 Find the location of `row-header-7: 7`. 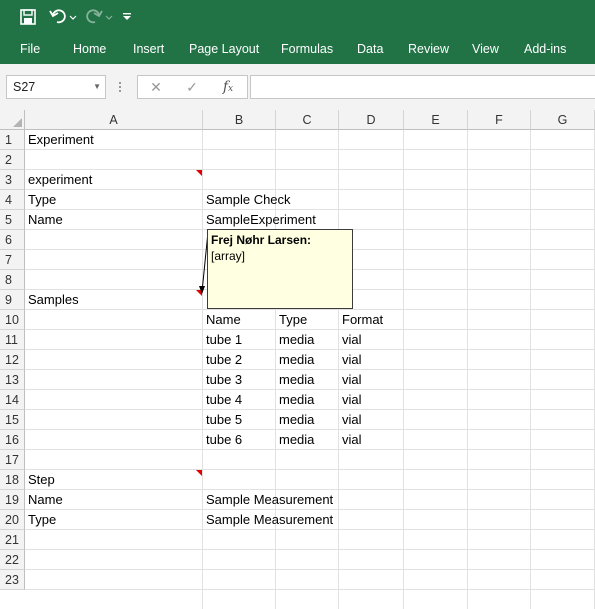

row-header-7: 7 is located at coordinates (12, 260).